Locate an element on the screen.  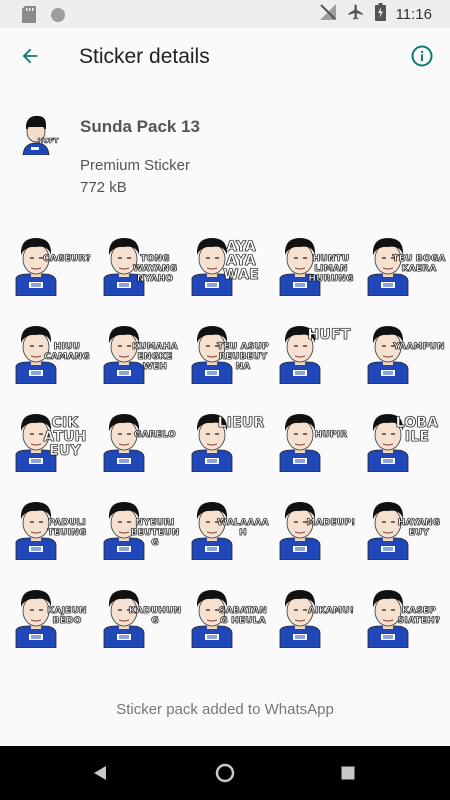
pack-publisher: Premium Sticker is located at coordinates (135, 165).